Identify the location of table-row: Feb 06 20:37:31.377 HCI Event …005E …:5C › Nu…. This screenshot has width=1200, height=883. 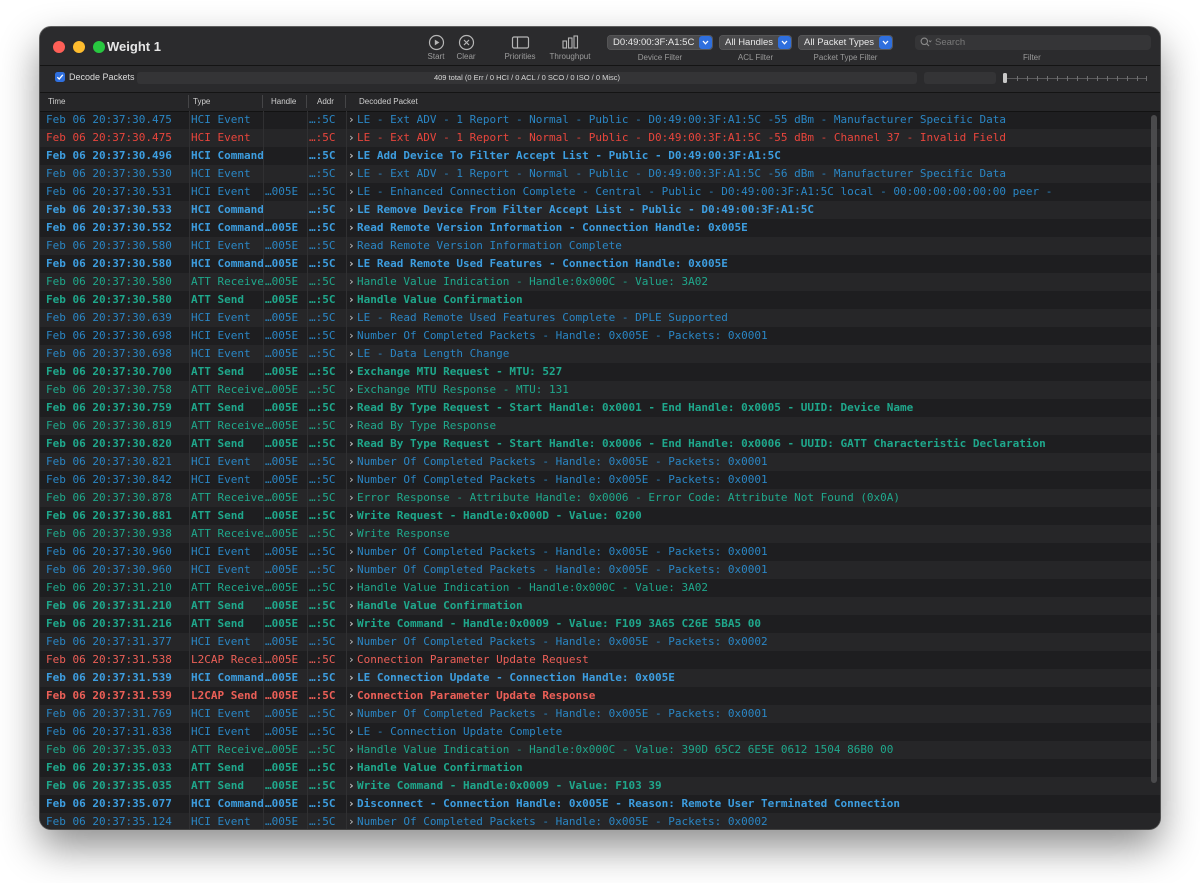
(600, 642).